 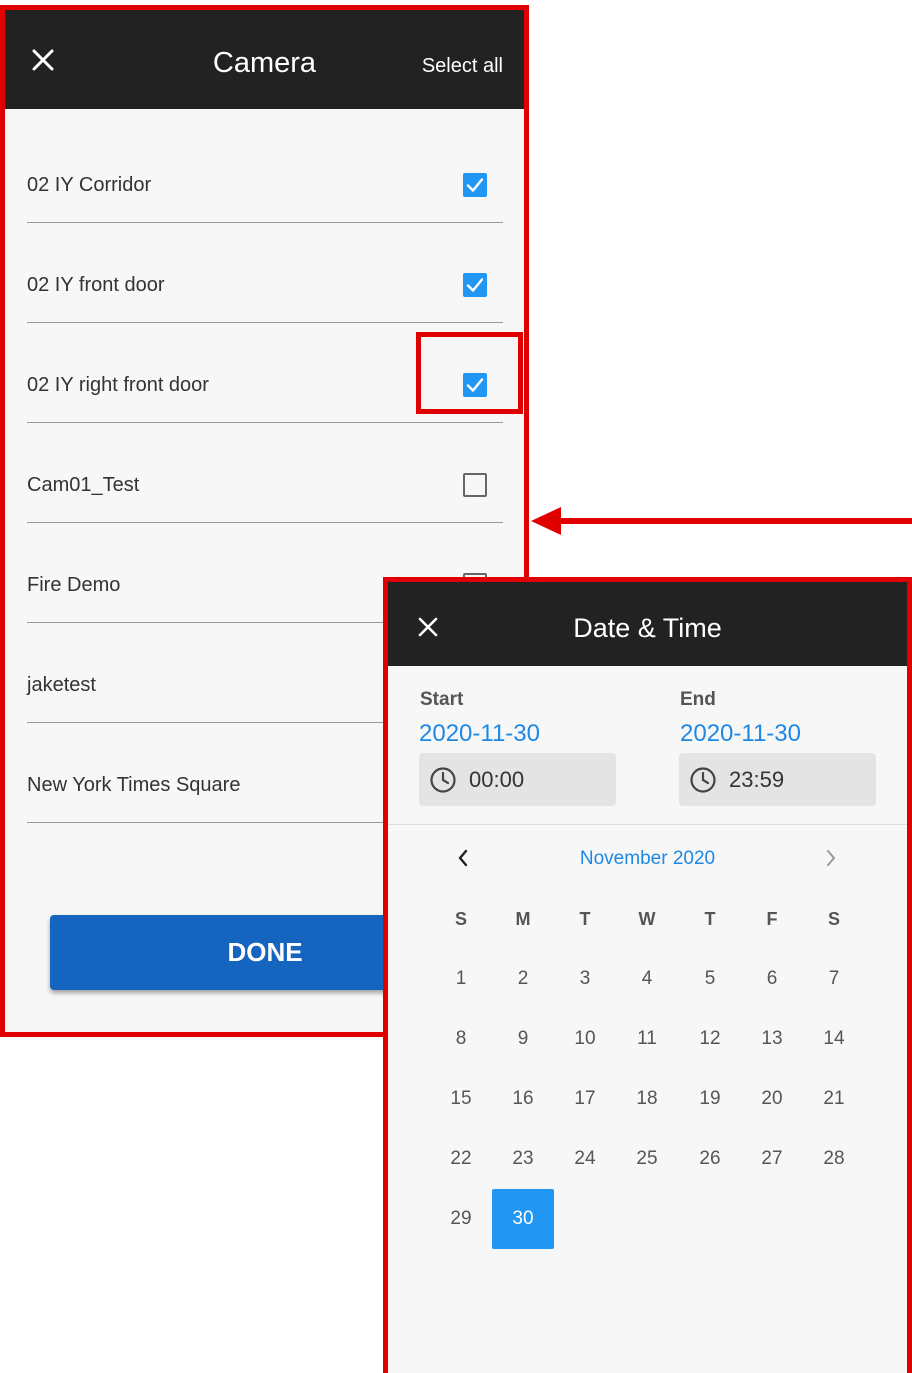 I want to click on divider, so click(x=647, y=824).